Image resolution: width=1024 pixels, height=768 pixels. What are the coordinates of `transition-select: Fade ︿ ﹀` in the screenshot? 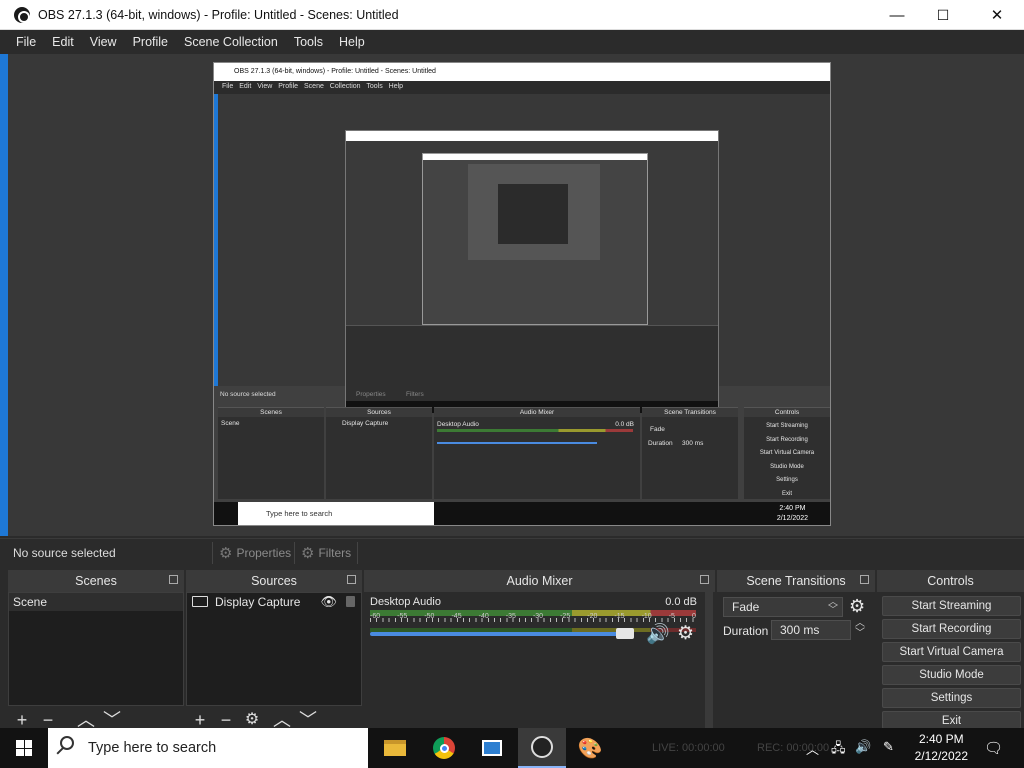 It's located at (783, 607).